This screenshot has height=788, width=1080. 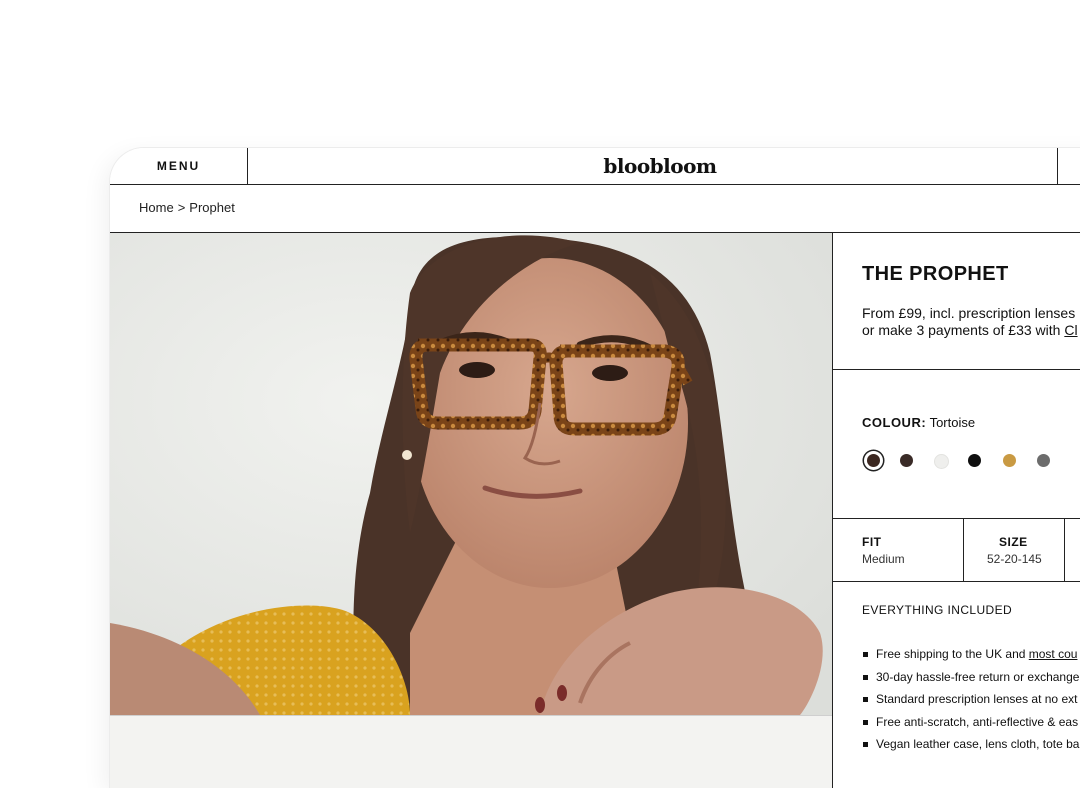 I want to click on gallery-area, so click(x=471, y=751).